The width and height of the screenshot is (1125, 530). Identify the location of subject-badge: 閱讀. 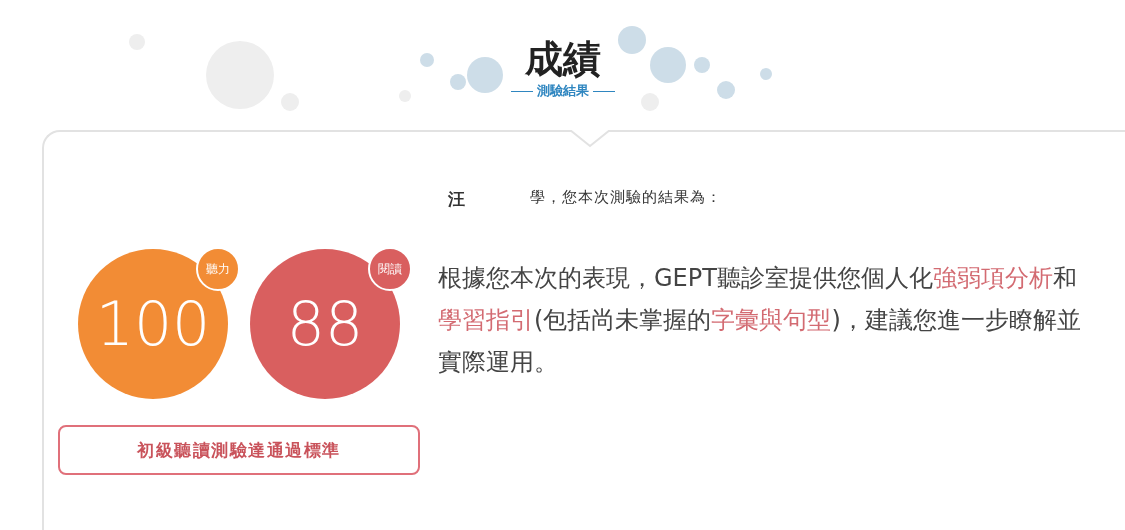
(390, 269).